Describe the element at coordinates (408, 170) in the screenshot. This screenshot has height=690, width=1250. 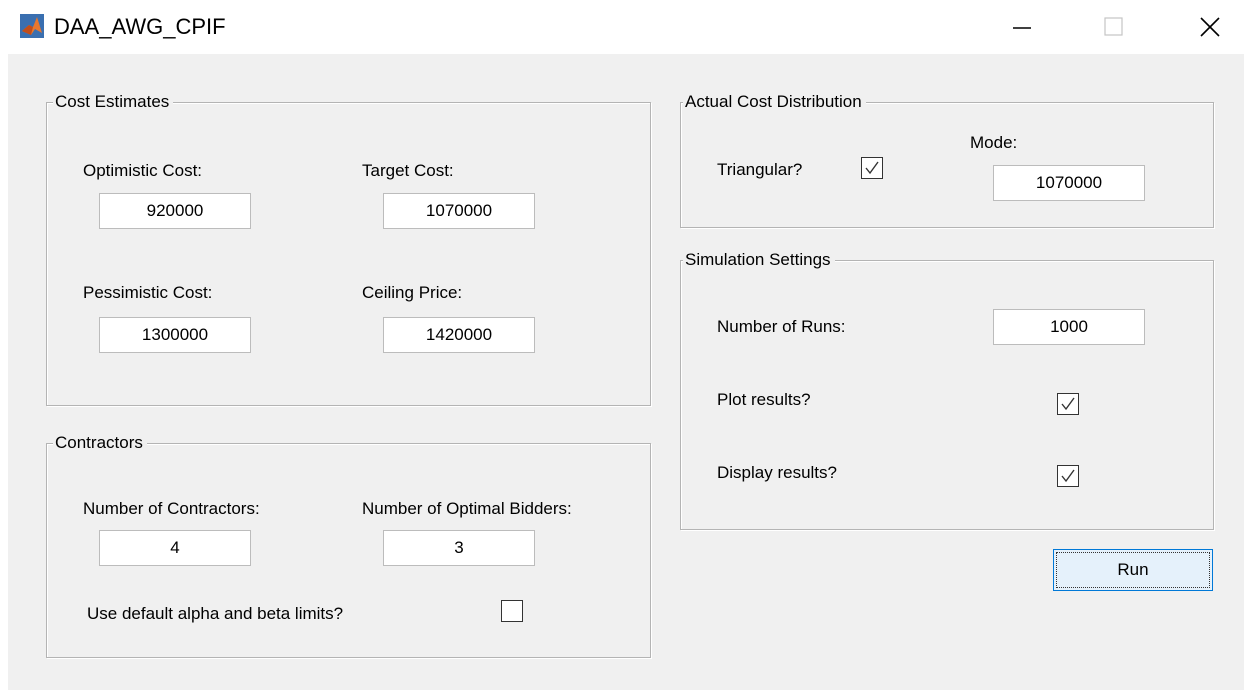
I see `target-cost-label: Target Cost:` at that location.